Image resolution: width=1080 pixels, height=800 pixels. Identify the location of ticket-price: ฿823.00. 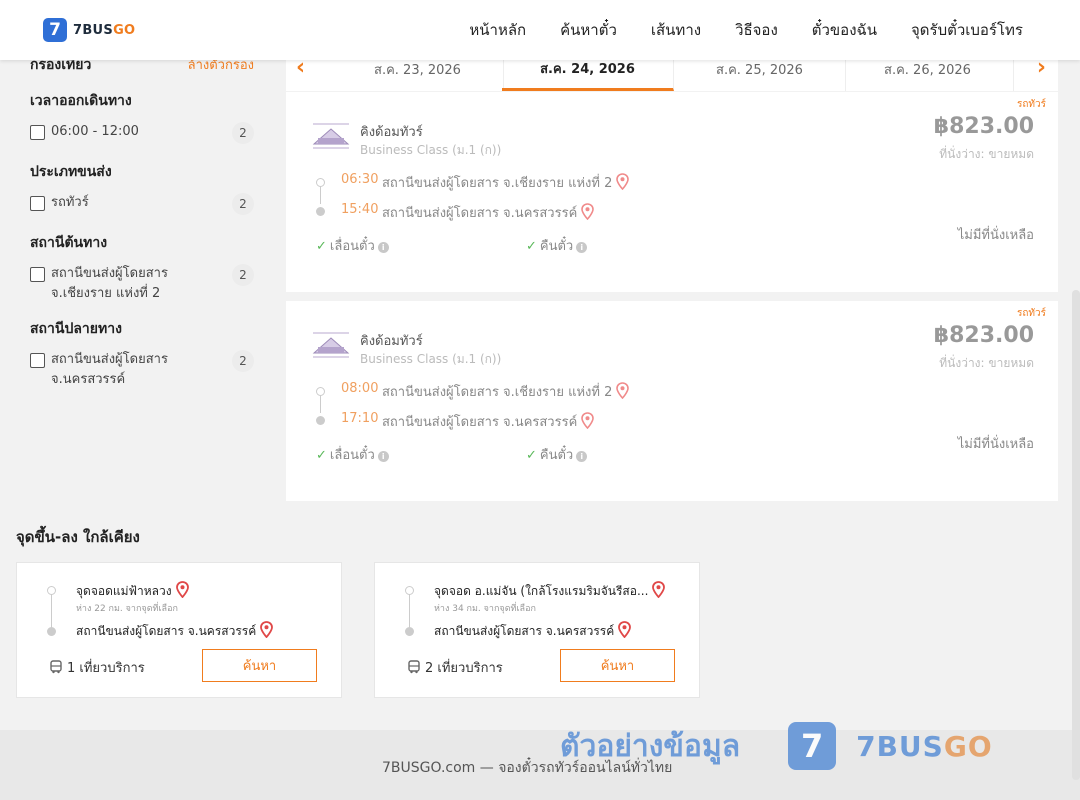
(983, 126).